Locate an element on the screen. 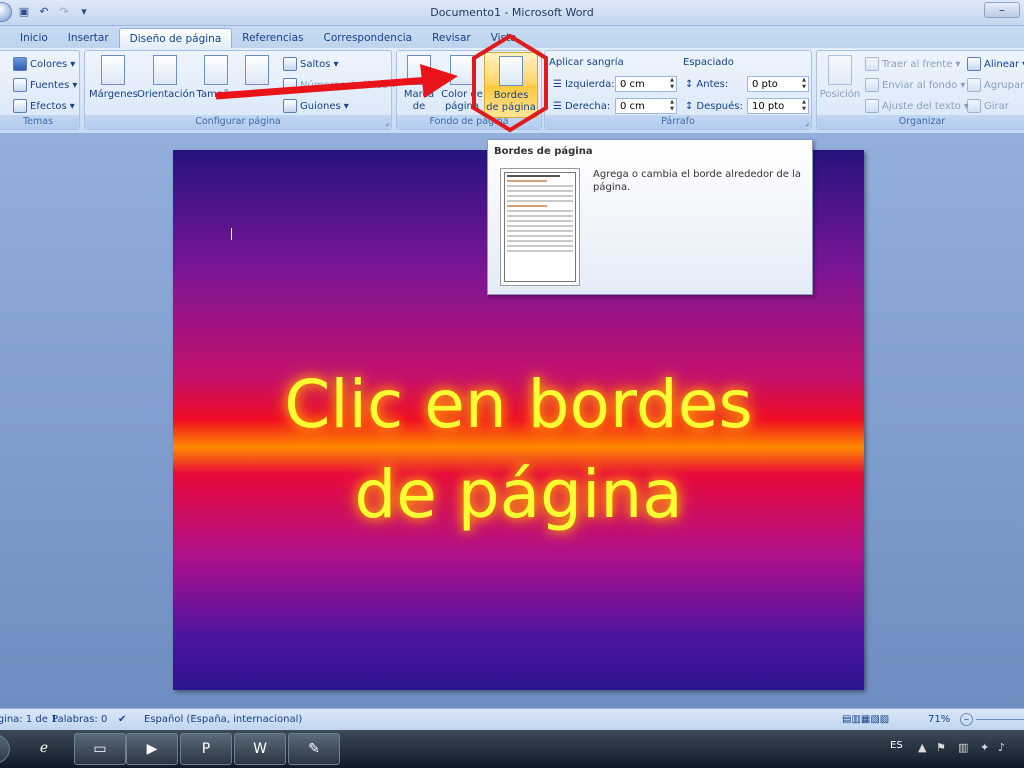 The height and width of the screenshot is (768, 1024). powerpoint-icon: P is located at coordinates (206, 749).